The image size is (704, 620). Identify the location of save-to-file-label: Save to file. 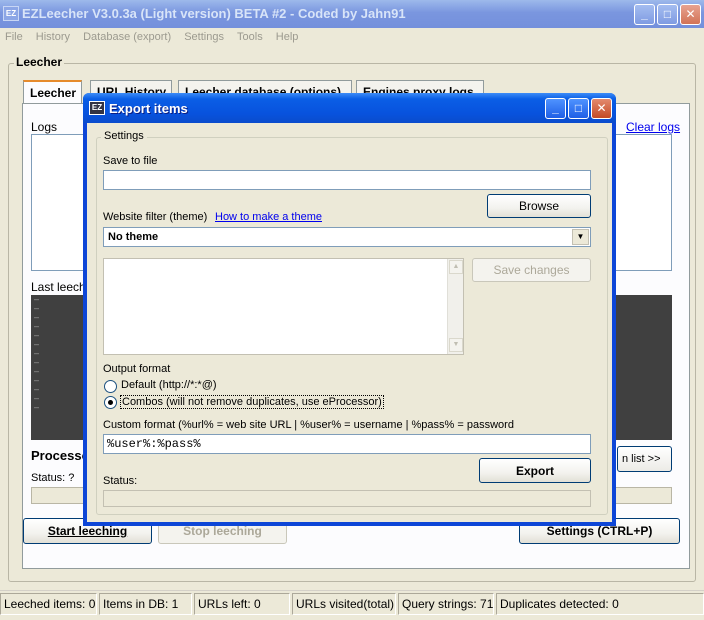
(130, 161).